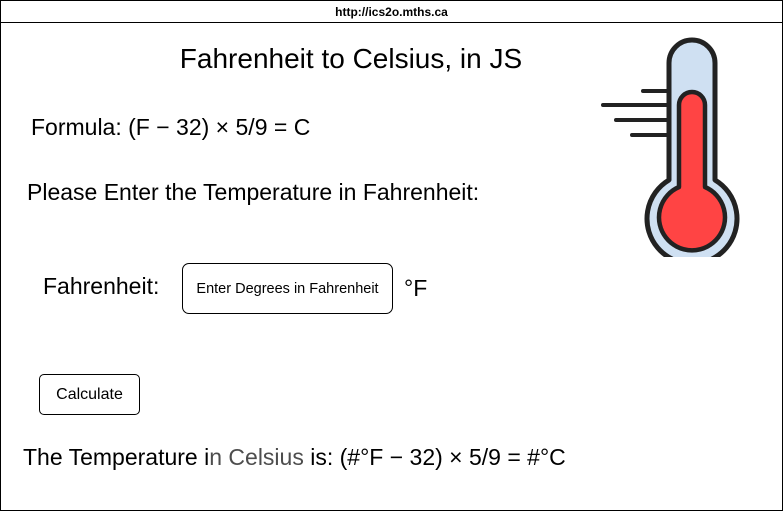 This screenshot has height=511, width=783. What do you see at coordinates (434, 457) in the screenshot?
I see `result-text-part-3: is: (#°F − 32) × 5/9 = #°C` at bounding box center [434, 457].